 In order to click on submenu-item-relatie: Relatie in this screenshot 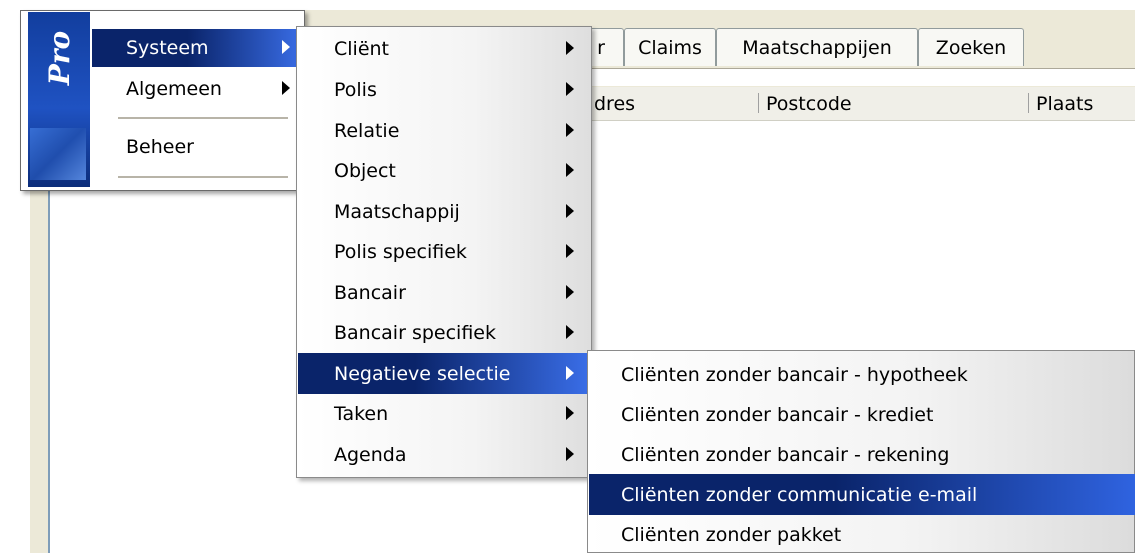, I will do `click(444, 130)`.